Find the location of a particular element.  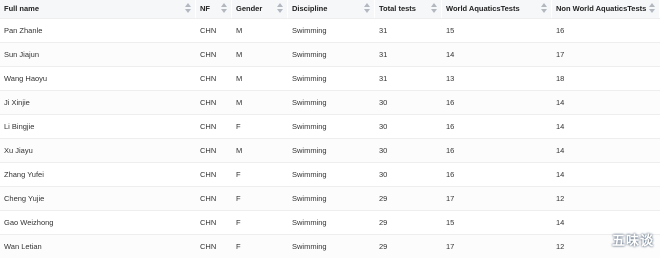

table-row: Zhang Yufei CHN F Swimming 30 16 14 is located at coordinates (330, 174).